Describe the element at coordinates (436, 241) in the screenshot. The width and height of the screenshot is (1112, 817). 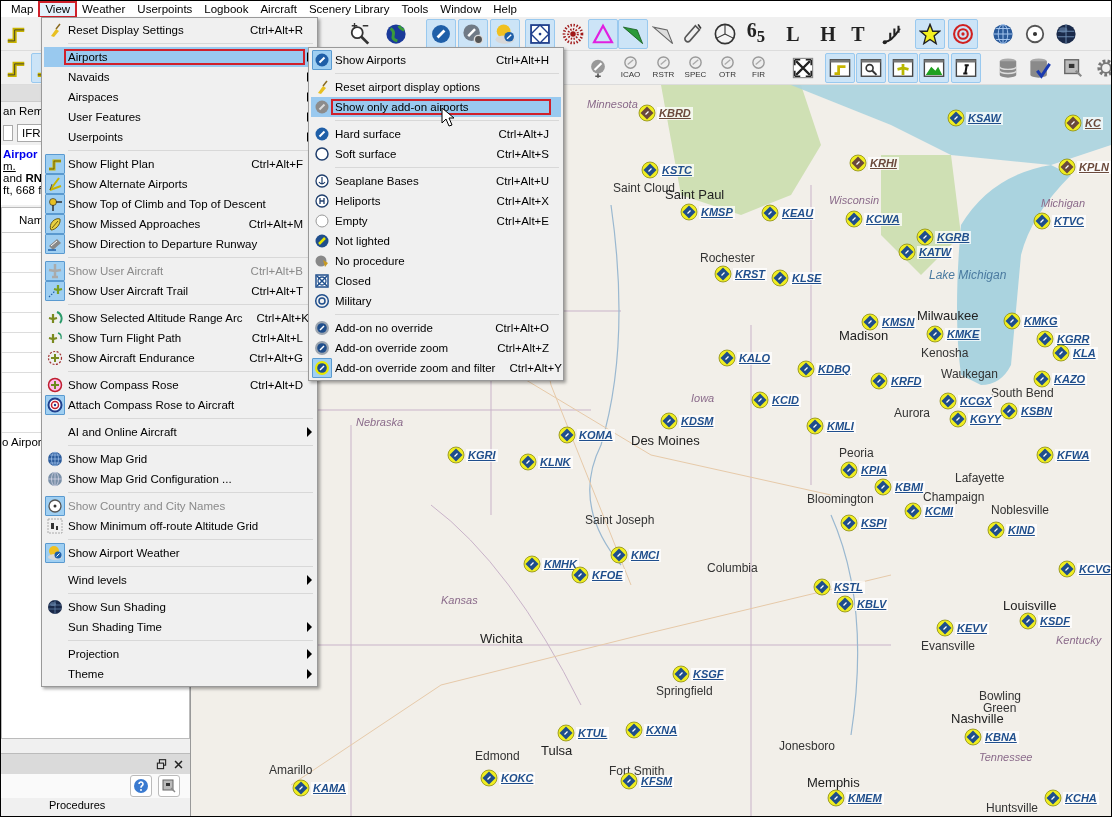
I see `menu-item: Not lighted` at that location.